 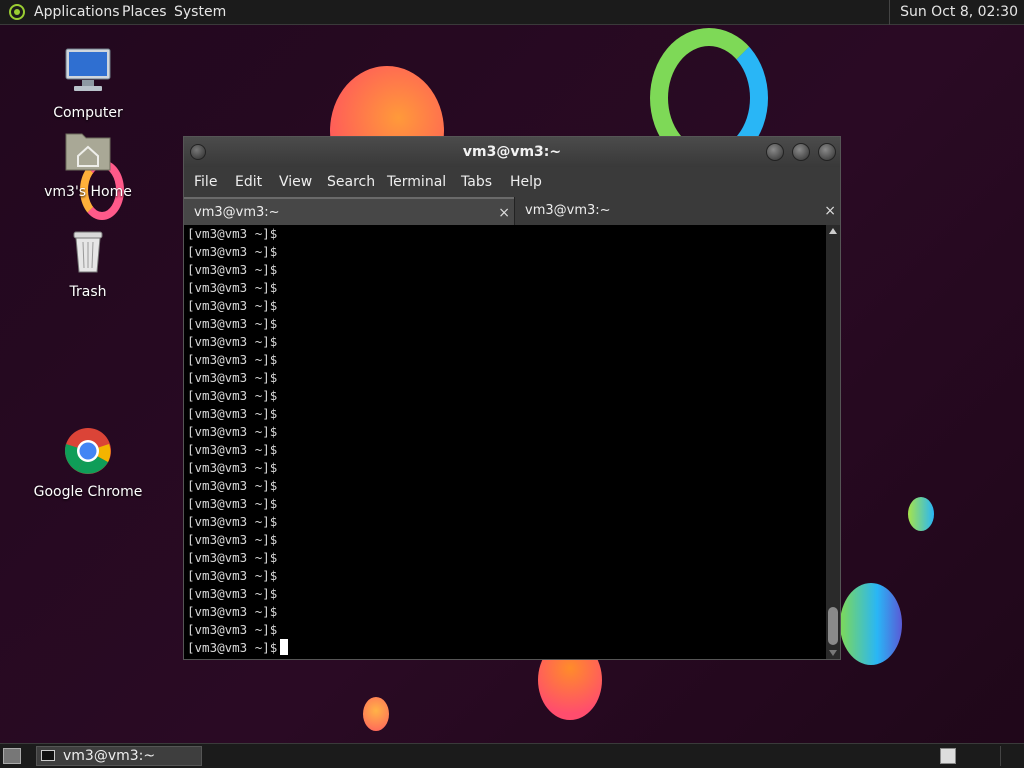 I want to click on terminal-scrollbar, so click(x=833, y=442).